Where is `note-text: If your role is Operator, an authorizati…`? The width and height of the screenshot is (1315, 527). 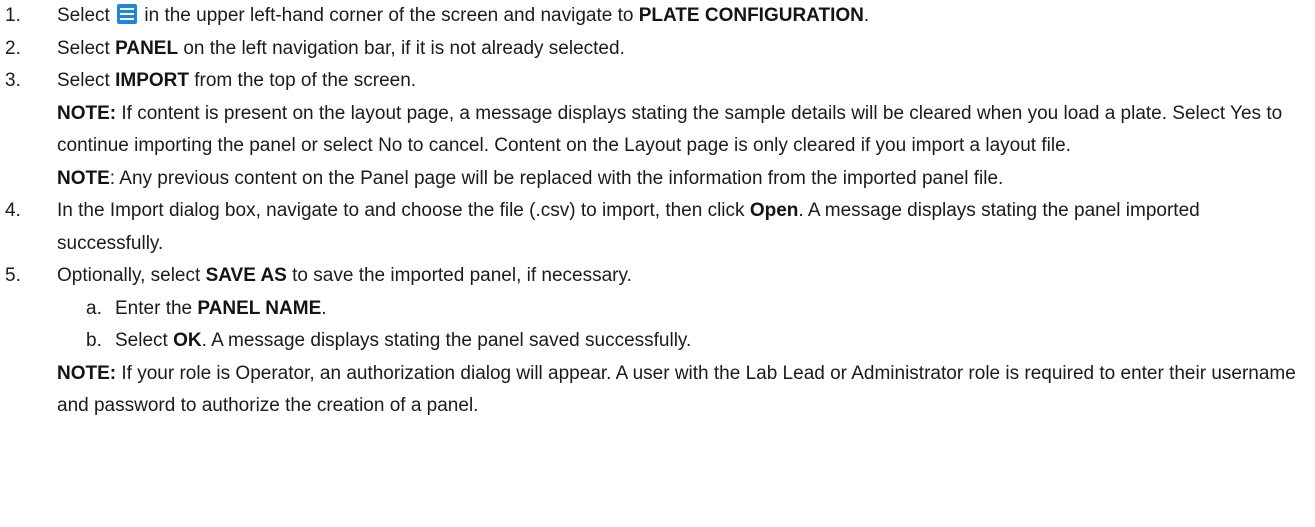 note-text: If your role is Operator, an authorizati… is located at coordinates (676, 389).